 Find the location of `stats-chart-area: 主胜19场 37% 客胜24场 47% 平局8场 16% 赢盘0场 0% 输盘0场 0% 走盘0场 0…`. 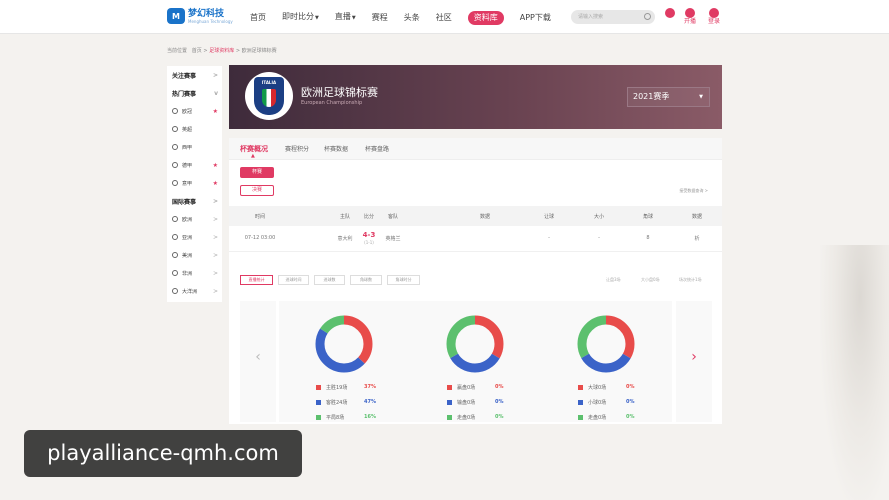

stats-chart-area: 主胜19场 37% 客胜24场 47% 平局8场 16% 赢盘0场 0% 输盘0场 0% 走盘0场 0… is located at coordinates (475, 361).